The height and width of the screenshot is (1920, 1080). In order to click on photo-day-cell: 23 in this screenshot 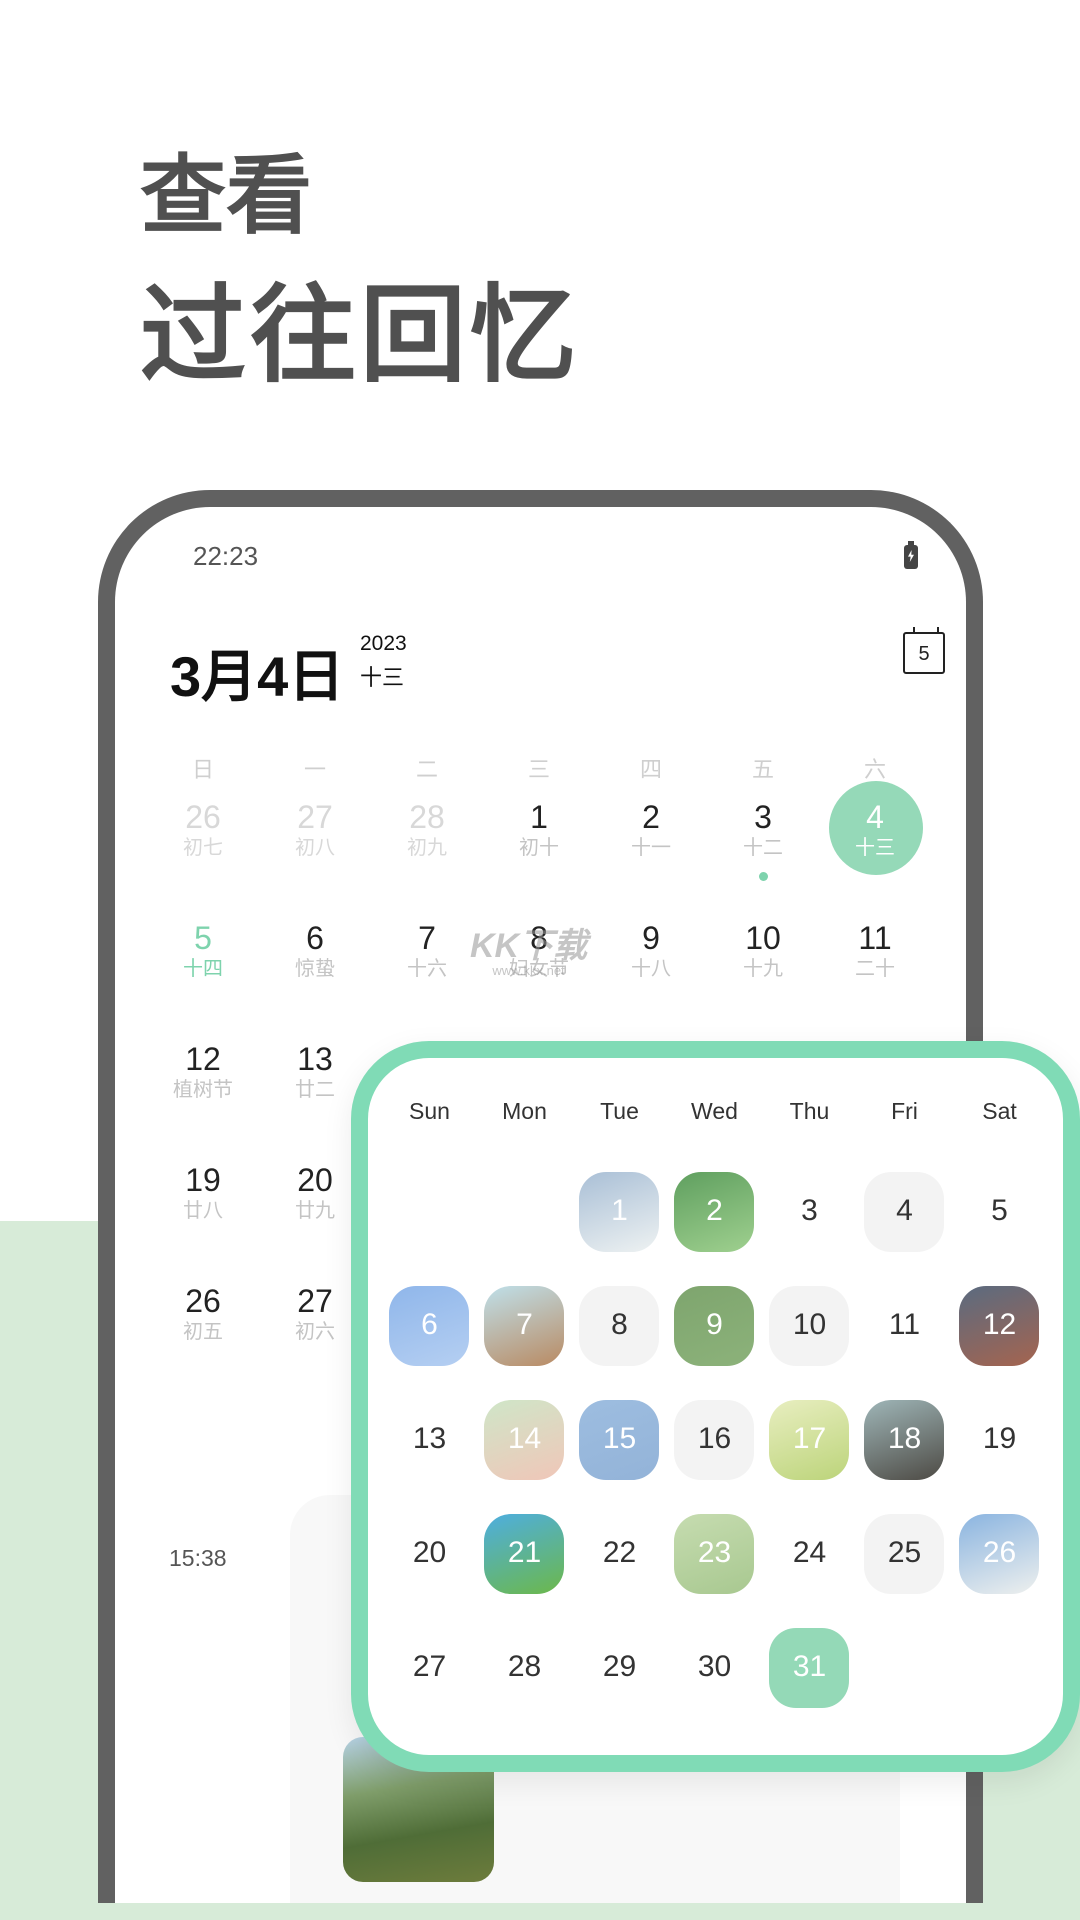, I will do `click(714, 1569)`.